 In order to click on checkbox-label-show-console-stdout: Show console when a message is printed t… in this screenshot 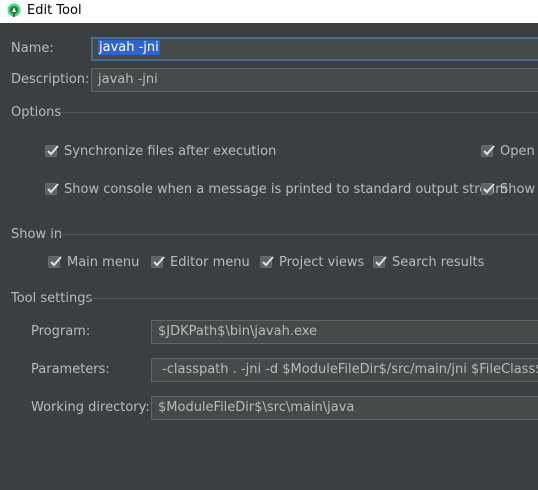, I will do `click(286, 189)`.